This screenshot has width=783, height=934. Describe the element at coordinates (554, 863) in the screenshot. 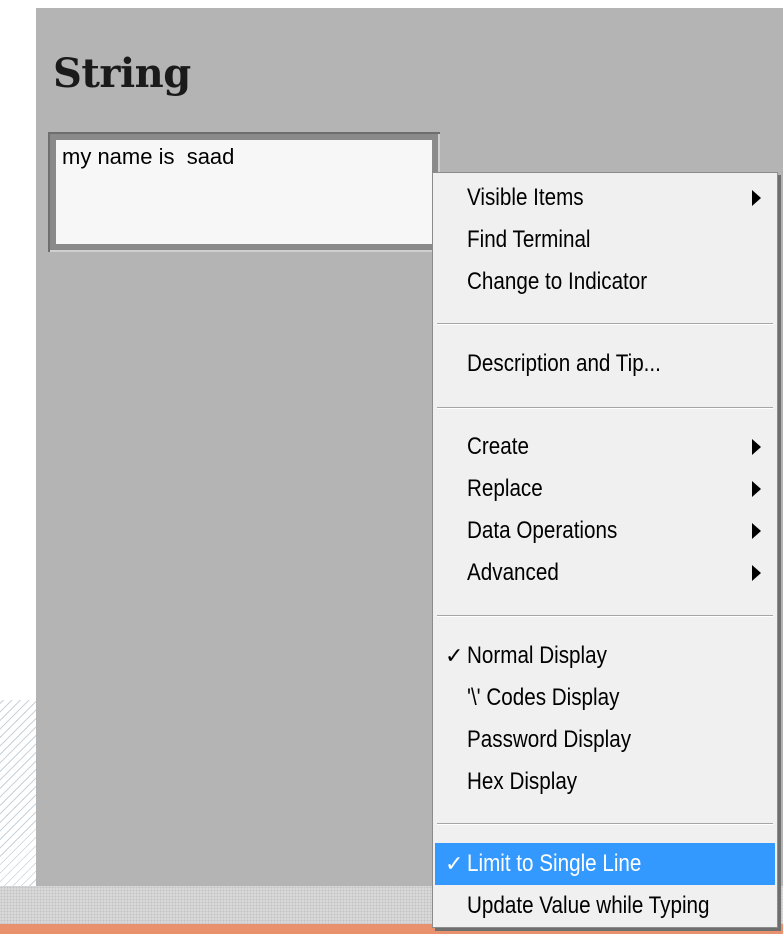

I see `menu-item-label: Limit to Single Line` at that location.